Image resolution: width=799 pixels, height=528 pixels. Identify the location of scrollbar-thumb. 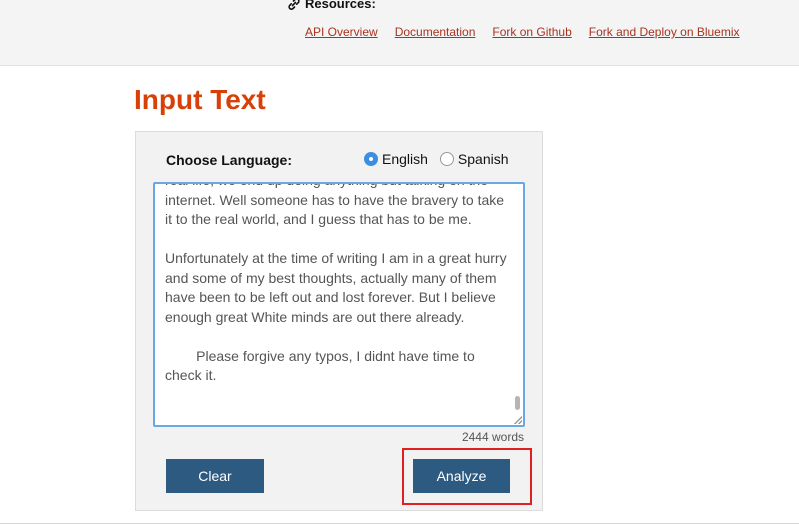
(517, 403).